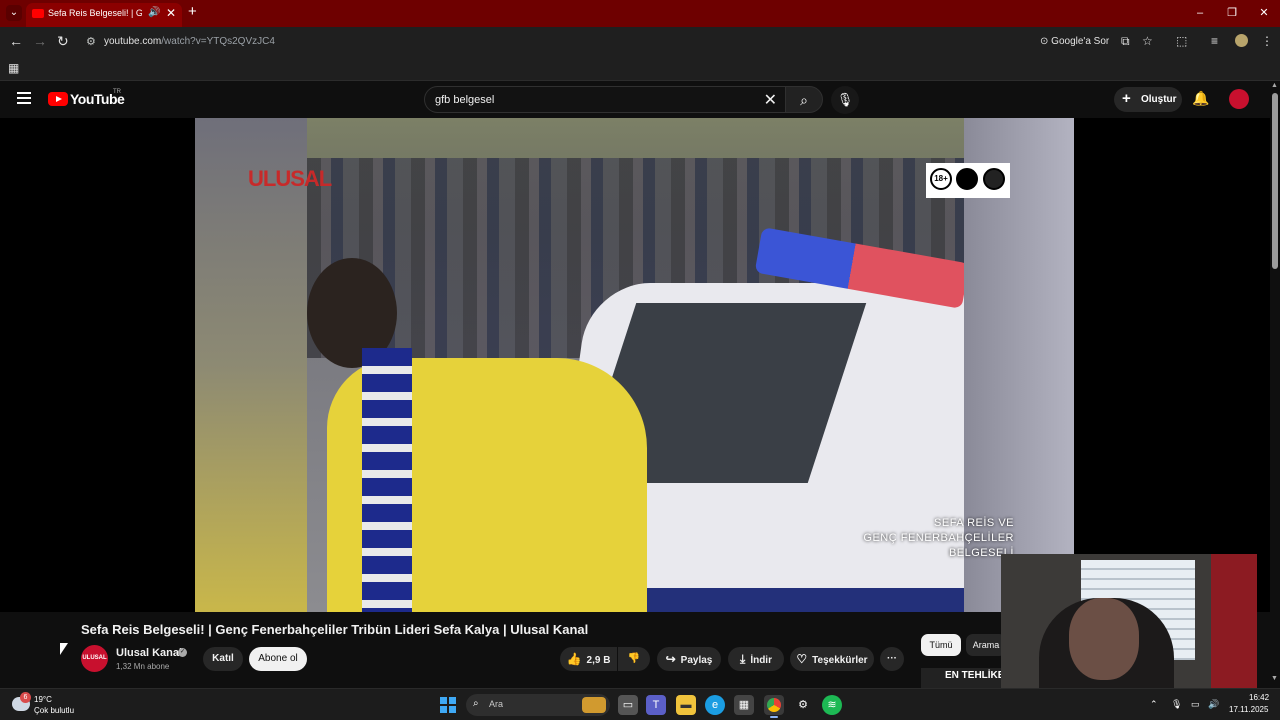 The height and width of the screenshot is (720, 1280). I want to click on download-button: ⤓ İndir, so click(756, 659).